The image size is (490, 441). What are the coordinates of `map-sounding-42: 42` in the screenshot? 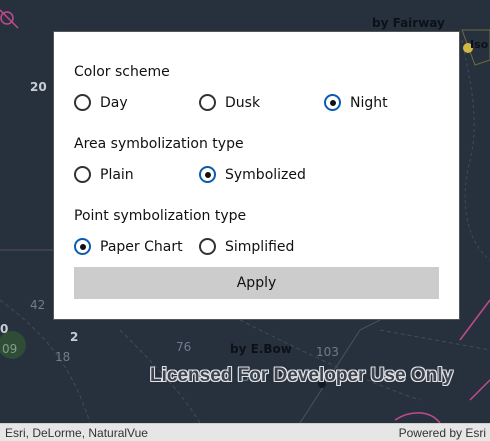 It's located at (38, 305).